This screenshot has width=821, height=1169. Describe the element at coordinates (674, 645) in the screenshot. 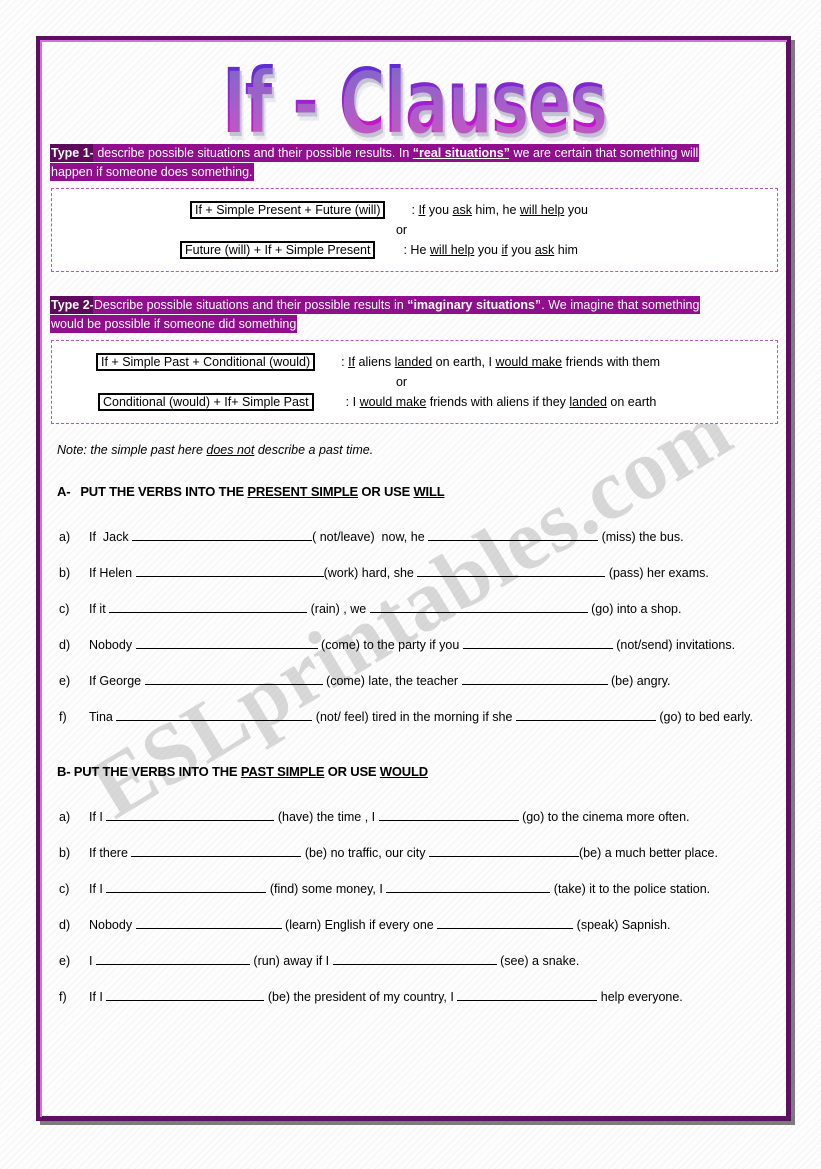

I see `exercise-item-text: (not/send) invitations.` at that location.